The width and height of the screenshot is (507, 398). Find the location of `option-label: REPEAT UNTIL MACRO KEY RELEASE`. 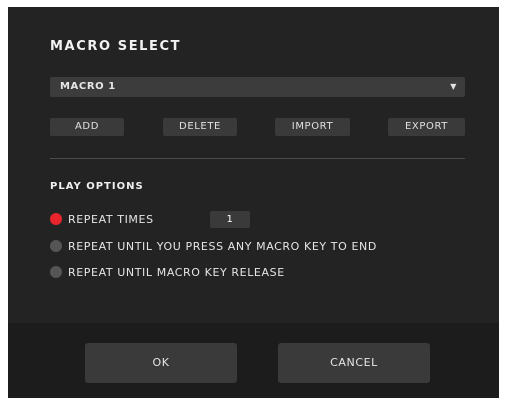

option-label: REPEAT UNTIL MACRO KEY RELEASE is located at coordinates (176, 272).